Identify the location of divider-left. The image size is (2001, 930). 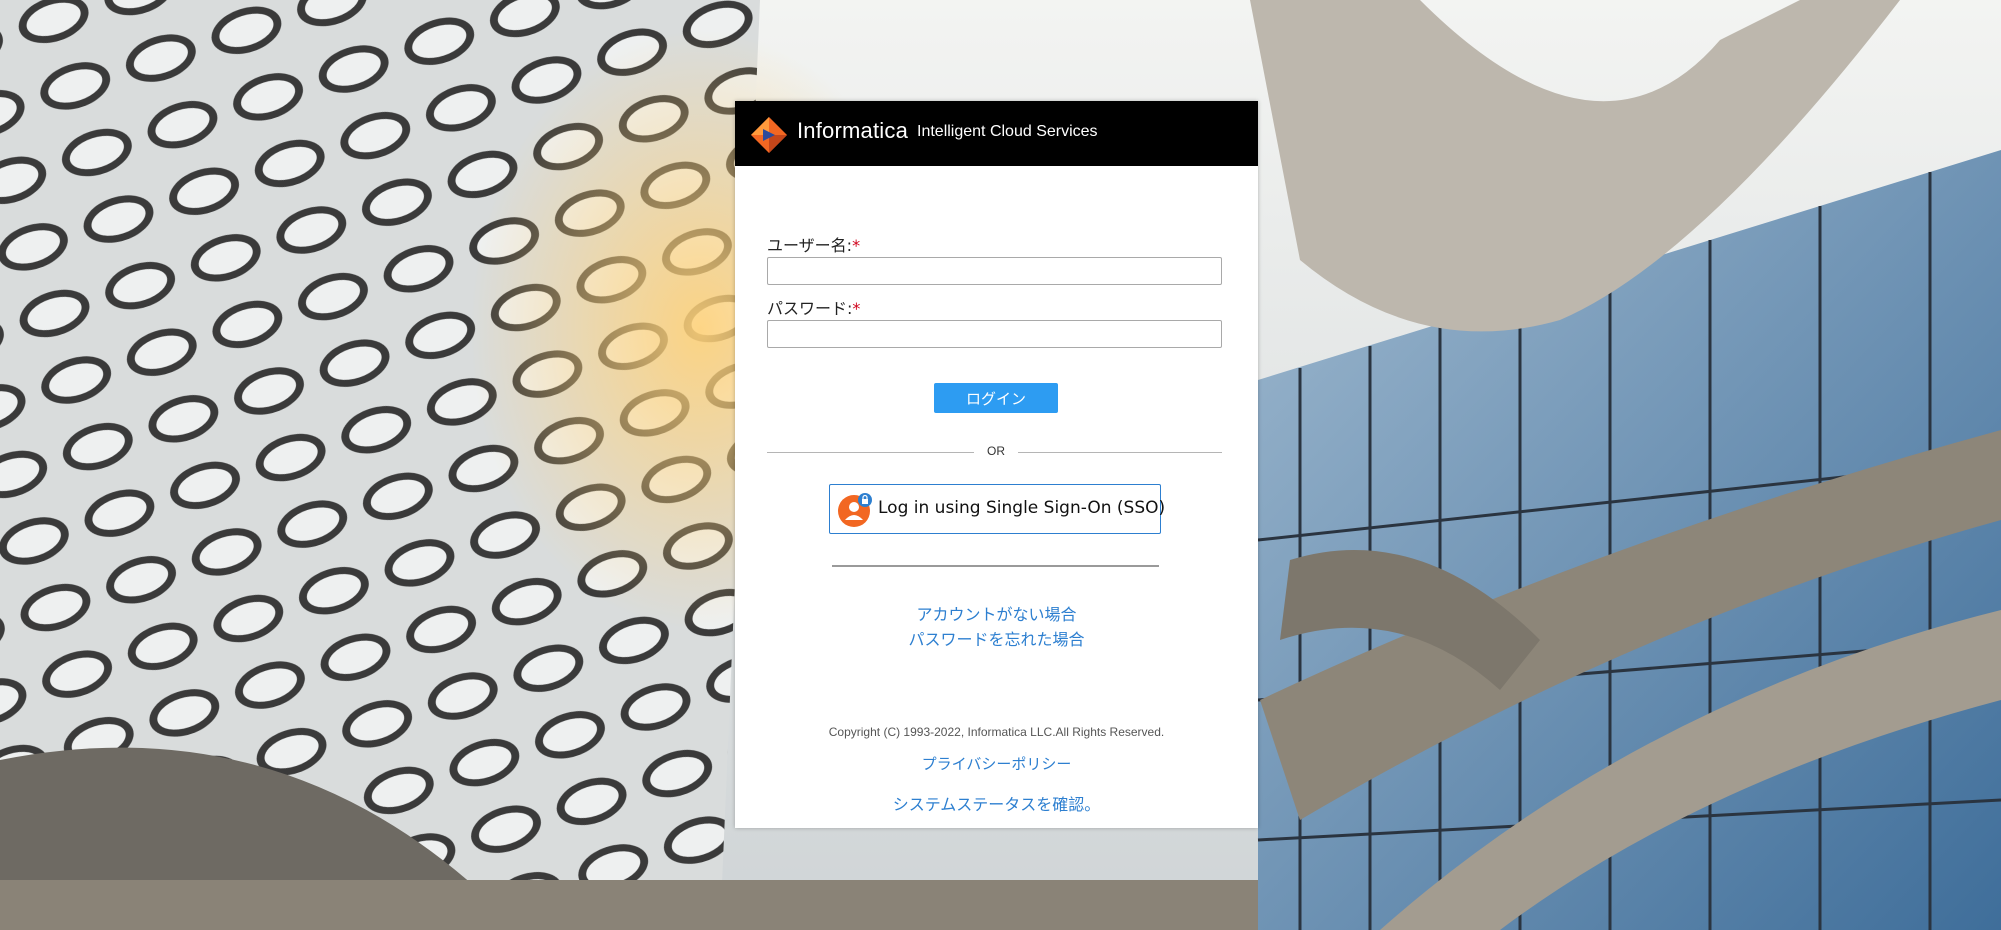
(870, 452).